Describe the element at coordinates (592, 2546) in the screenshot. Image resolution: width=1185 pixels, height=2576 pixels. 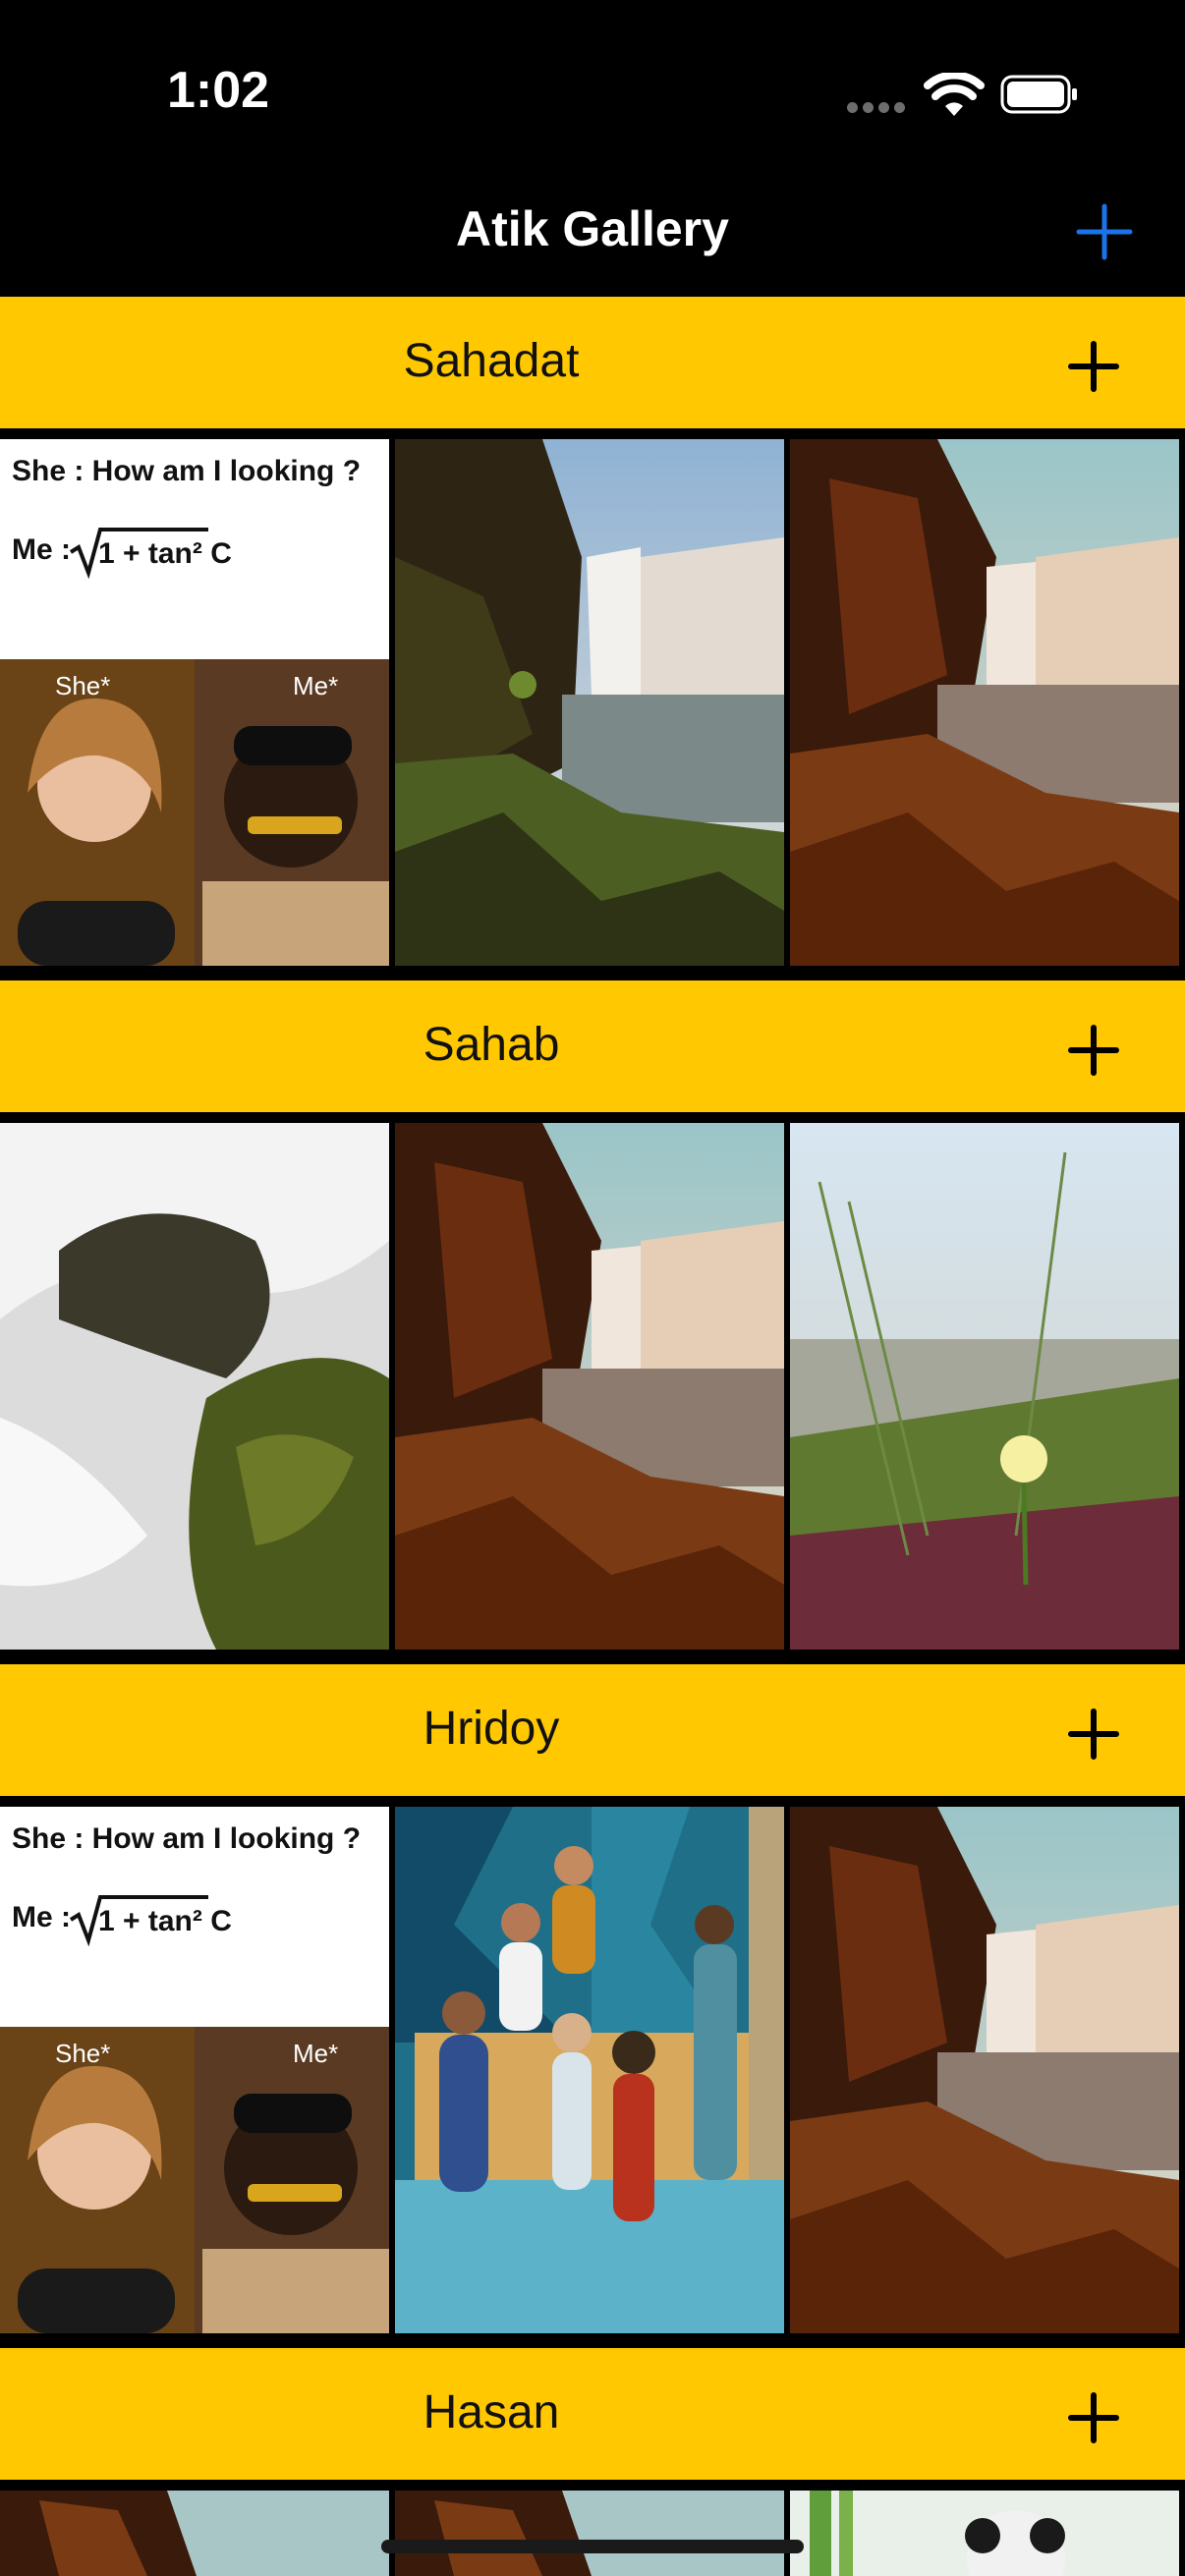
I see `home-indicator` at that location.